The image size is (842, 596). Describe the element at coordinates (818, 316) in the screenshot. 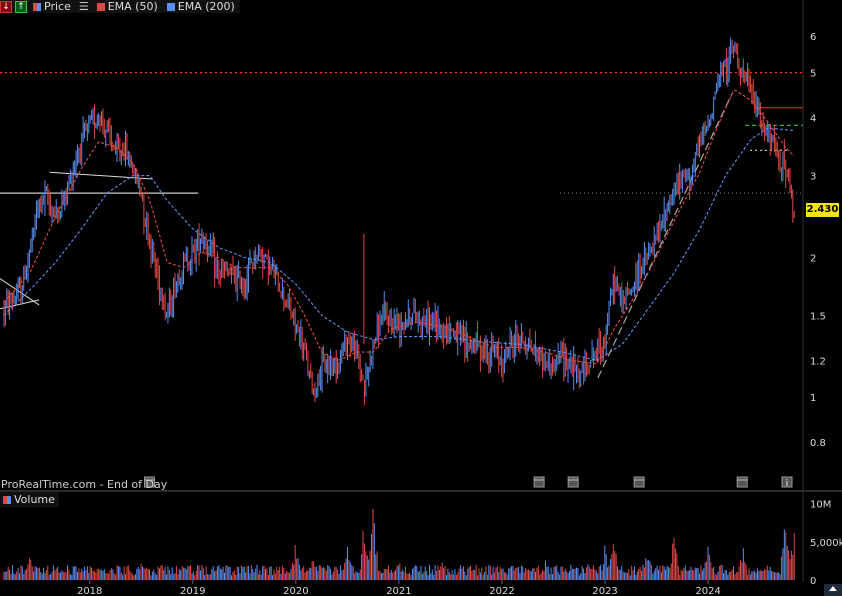

I see `y-tick-label: 1.5` at that location.